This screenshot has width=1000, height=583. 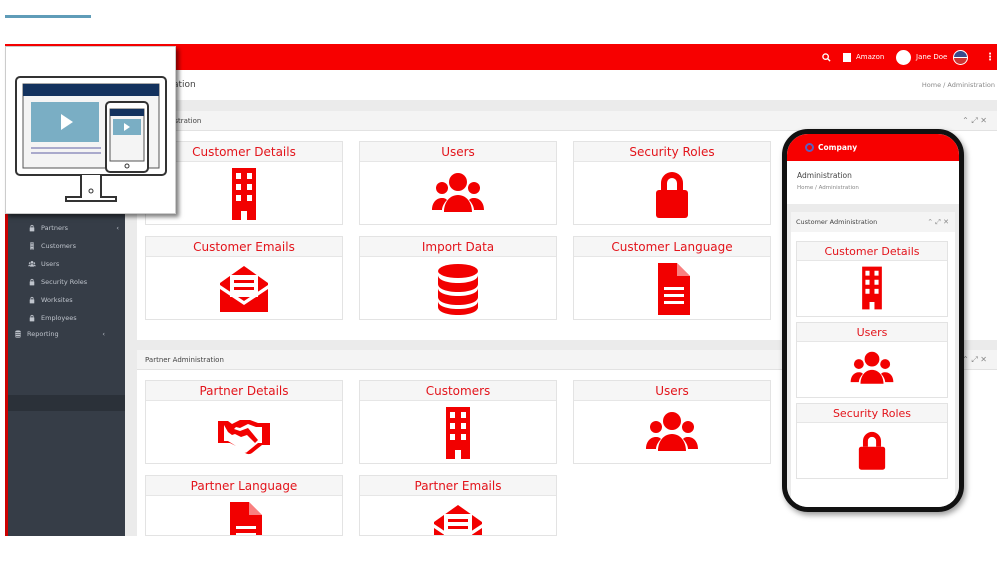 I want to click on sidebar-item-label: Customers, so click(x=58, y=246).